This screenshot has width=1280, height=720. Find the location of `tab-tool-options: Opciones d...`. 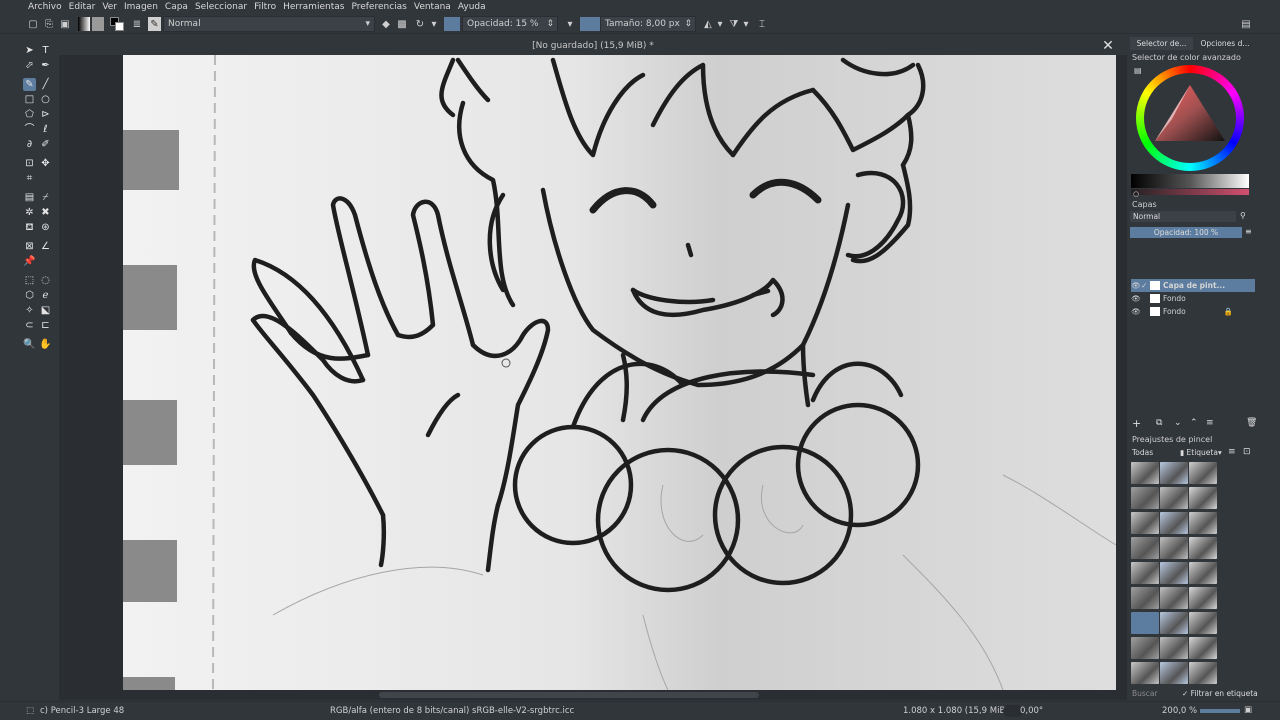

tab-tool-options: Opciones d... is located at coordinates (1225, 43).